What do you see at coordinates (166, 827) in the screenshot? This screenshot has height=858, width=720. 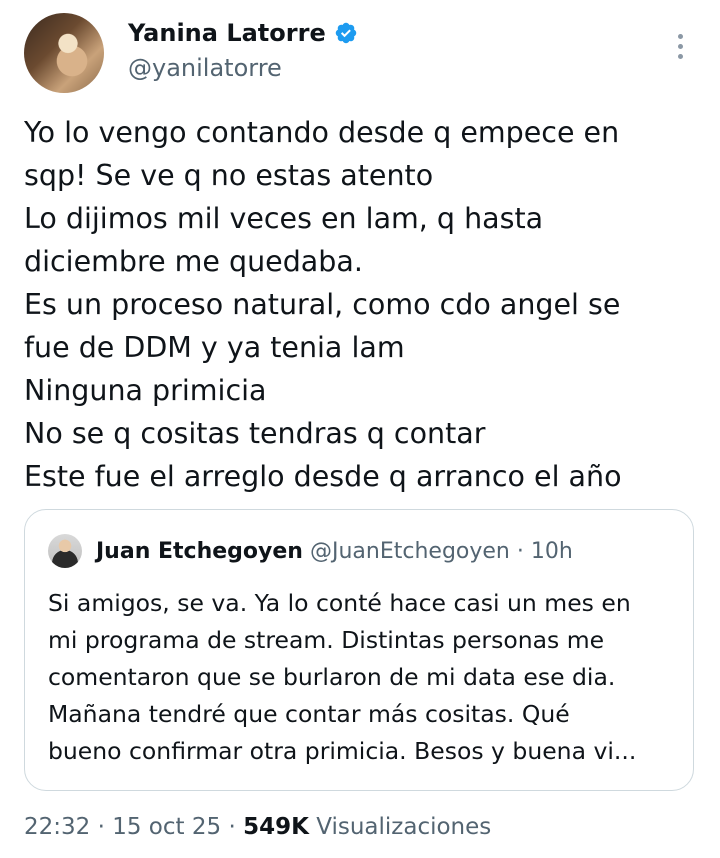 I see `tweet-date: 15 oct 25` at bounding box center [166, 827].